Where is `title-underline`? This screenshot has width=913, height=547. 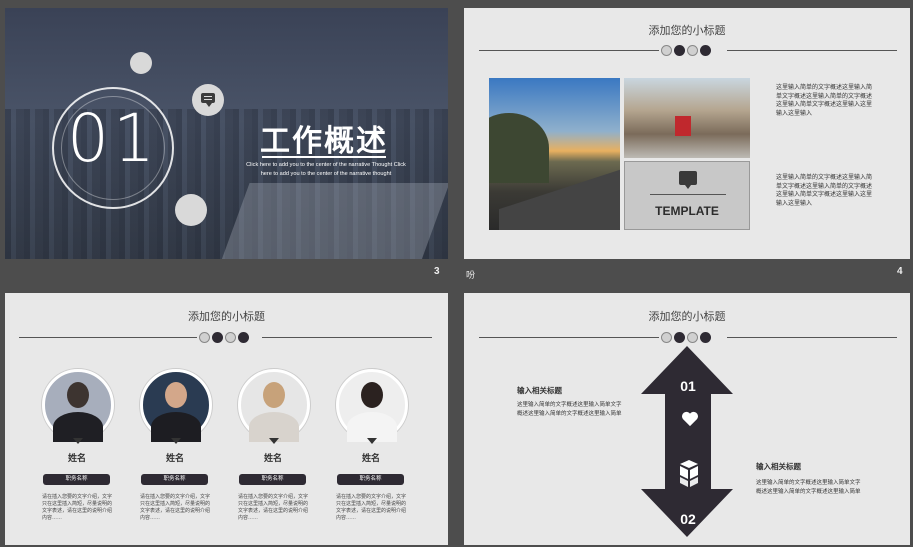
title-underline is located at coordinates (324, 157).